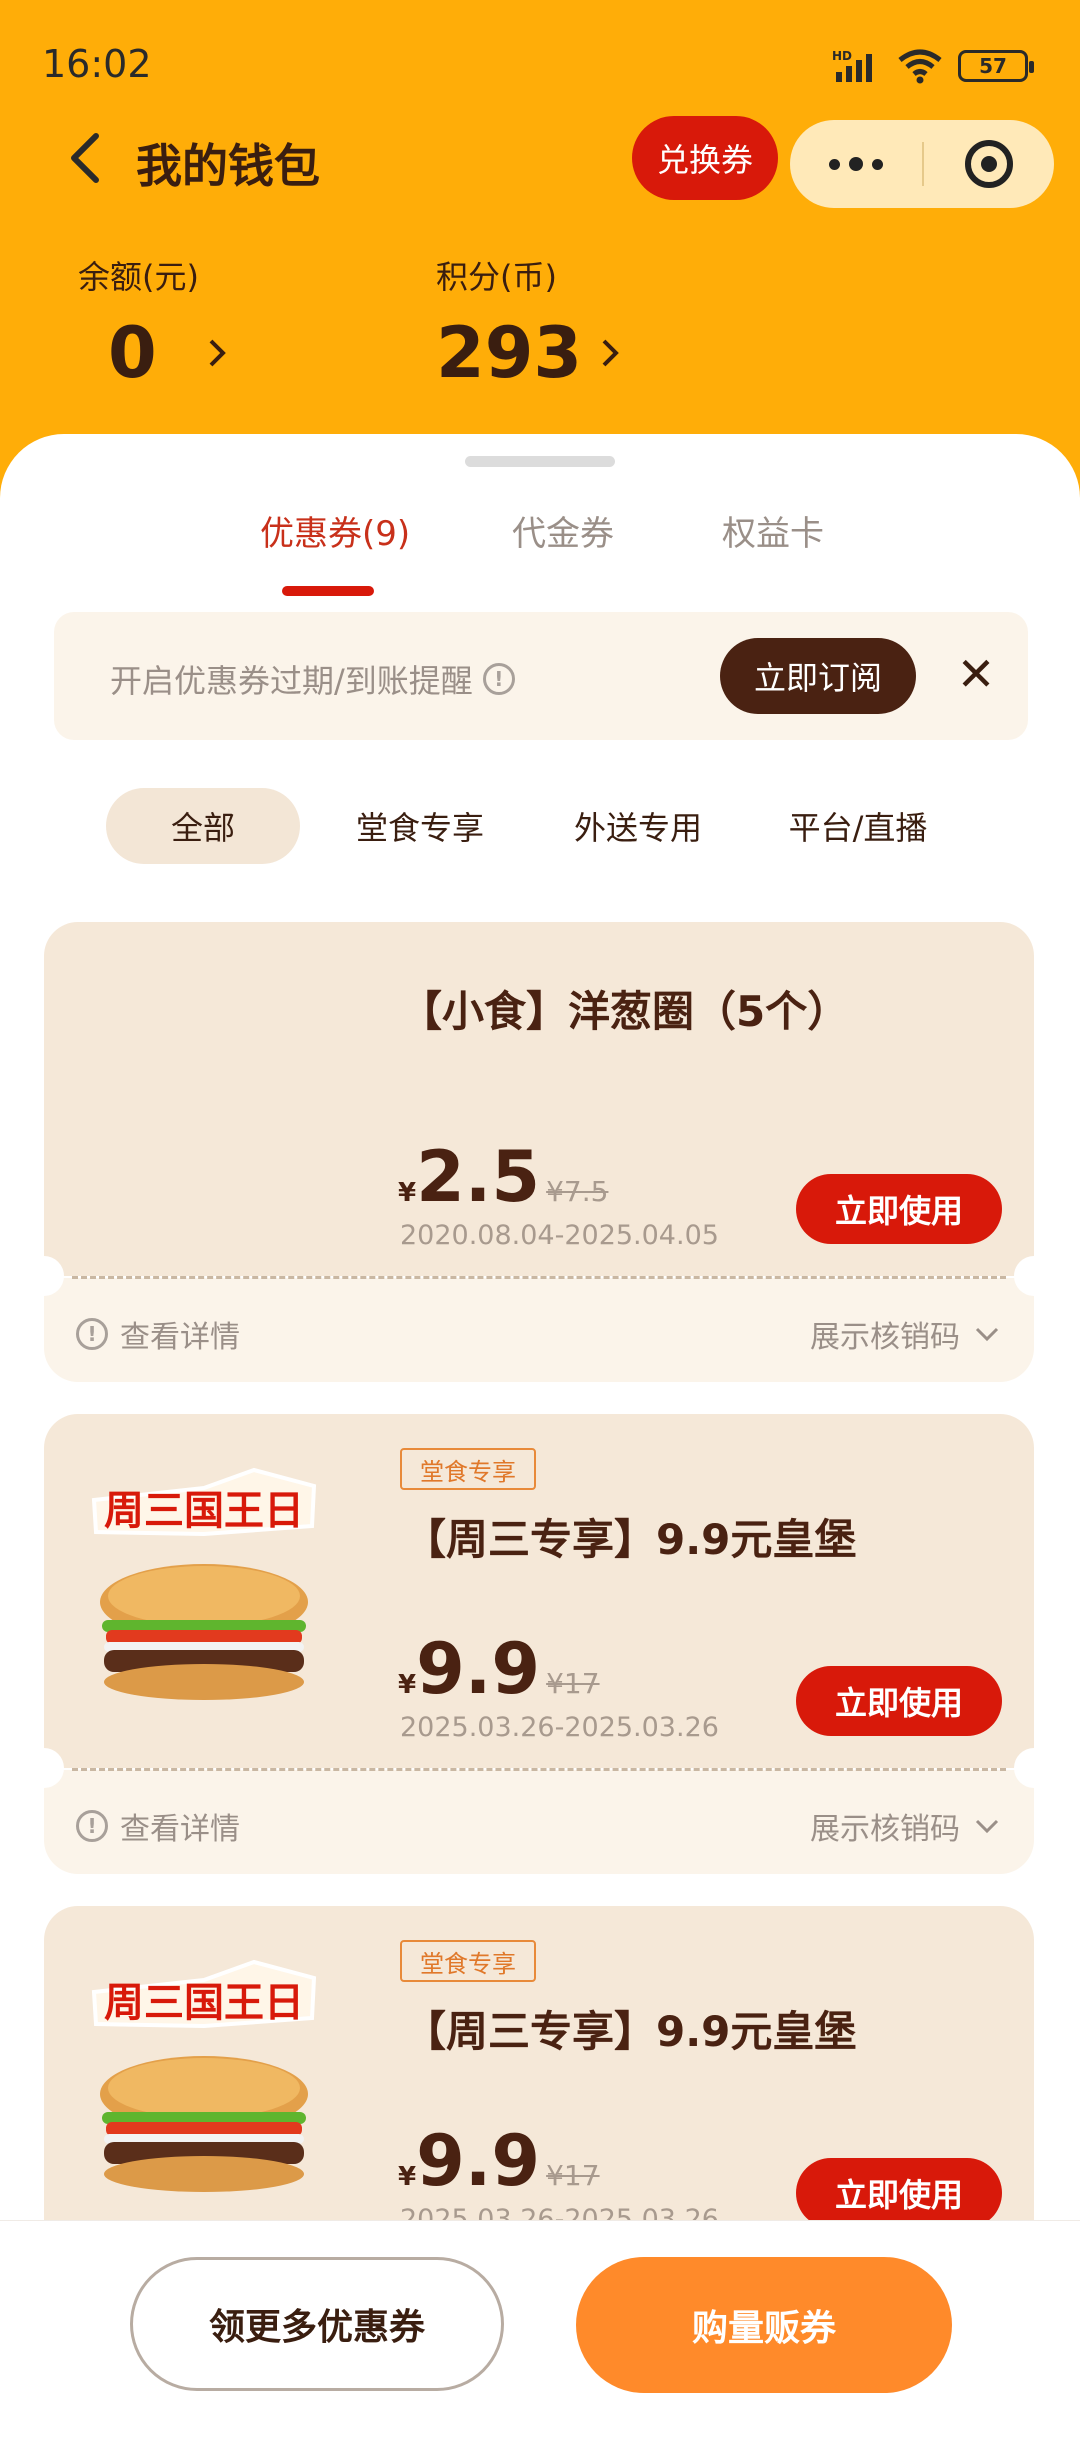  Describe the element at coordinates (328, 591) in the screenshot. I see `active-tab-indicator` at that location.